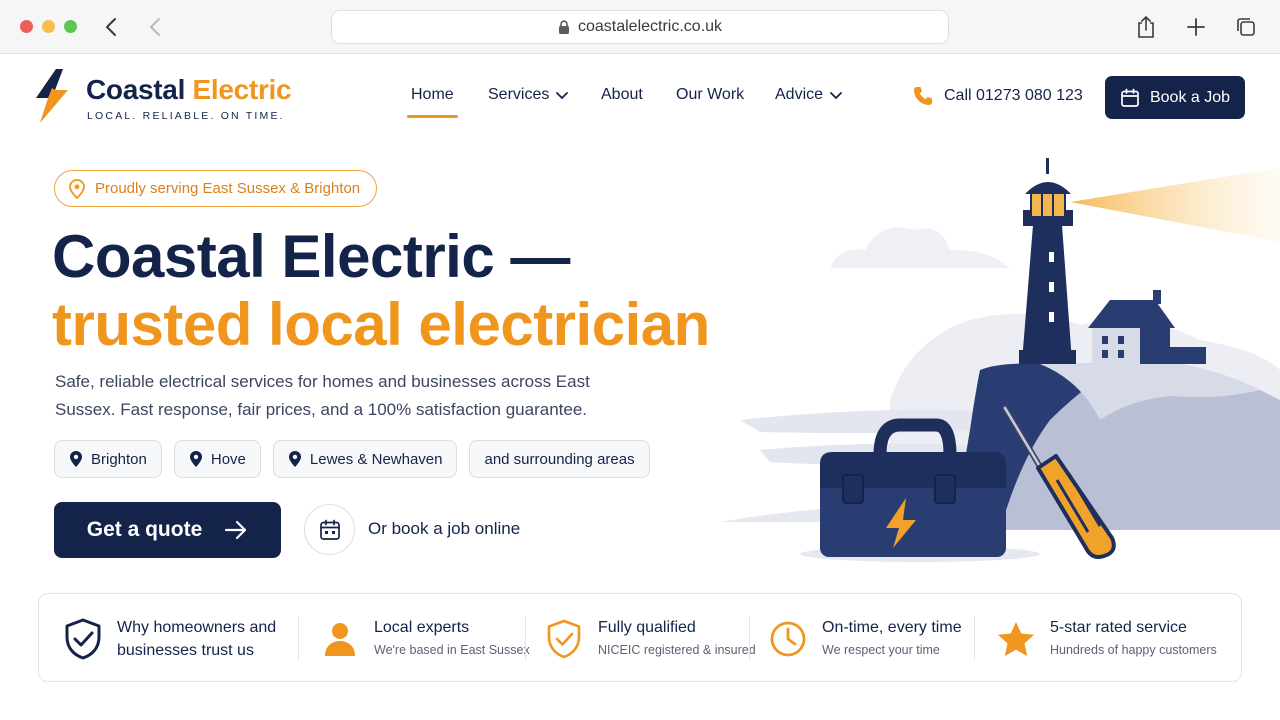 This screenshot has height=720, width=1280. I want to click on area-chip-label: and surrounding areas, so click(559, 459).